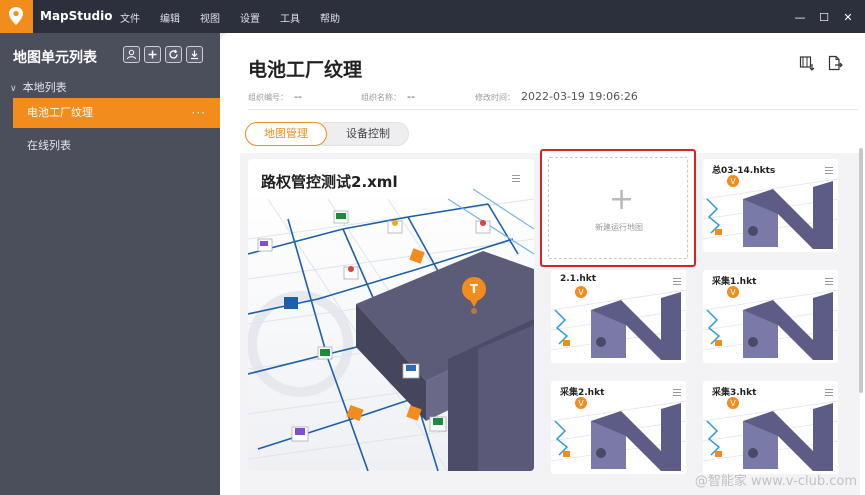  I want to click on menu-bar: 文件 编辑 视图 设置 工具 帮助, so click(240, 17).